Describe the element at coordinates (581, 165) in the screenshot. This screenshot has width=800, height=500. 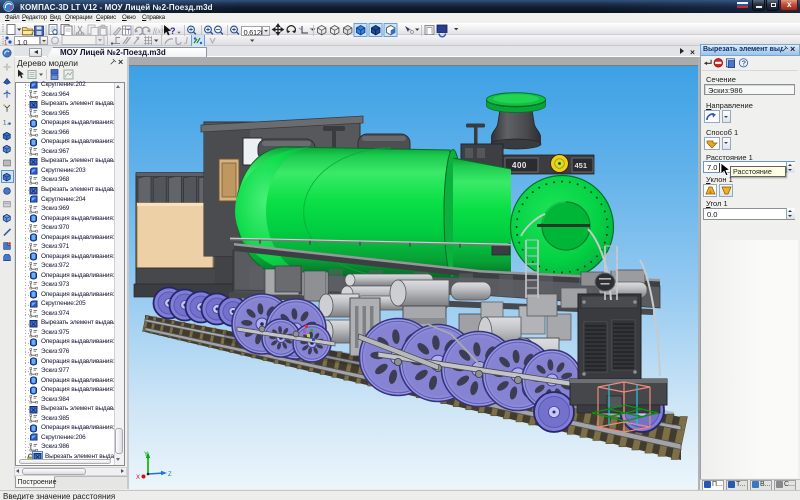
I see `svg-text: 451` at that location.